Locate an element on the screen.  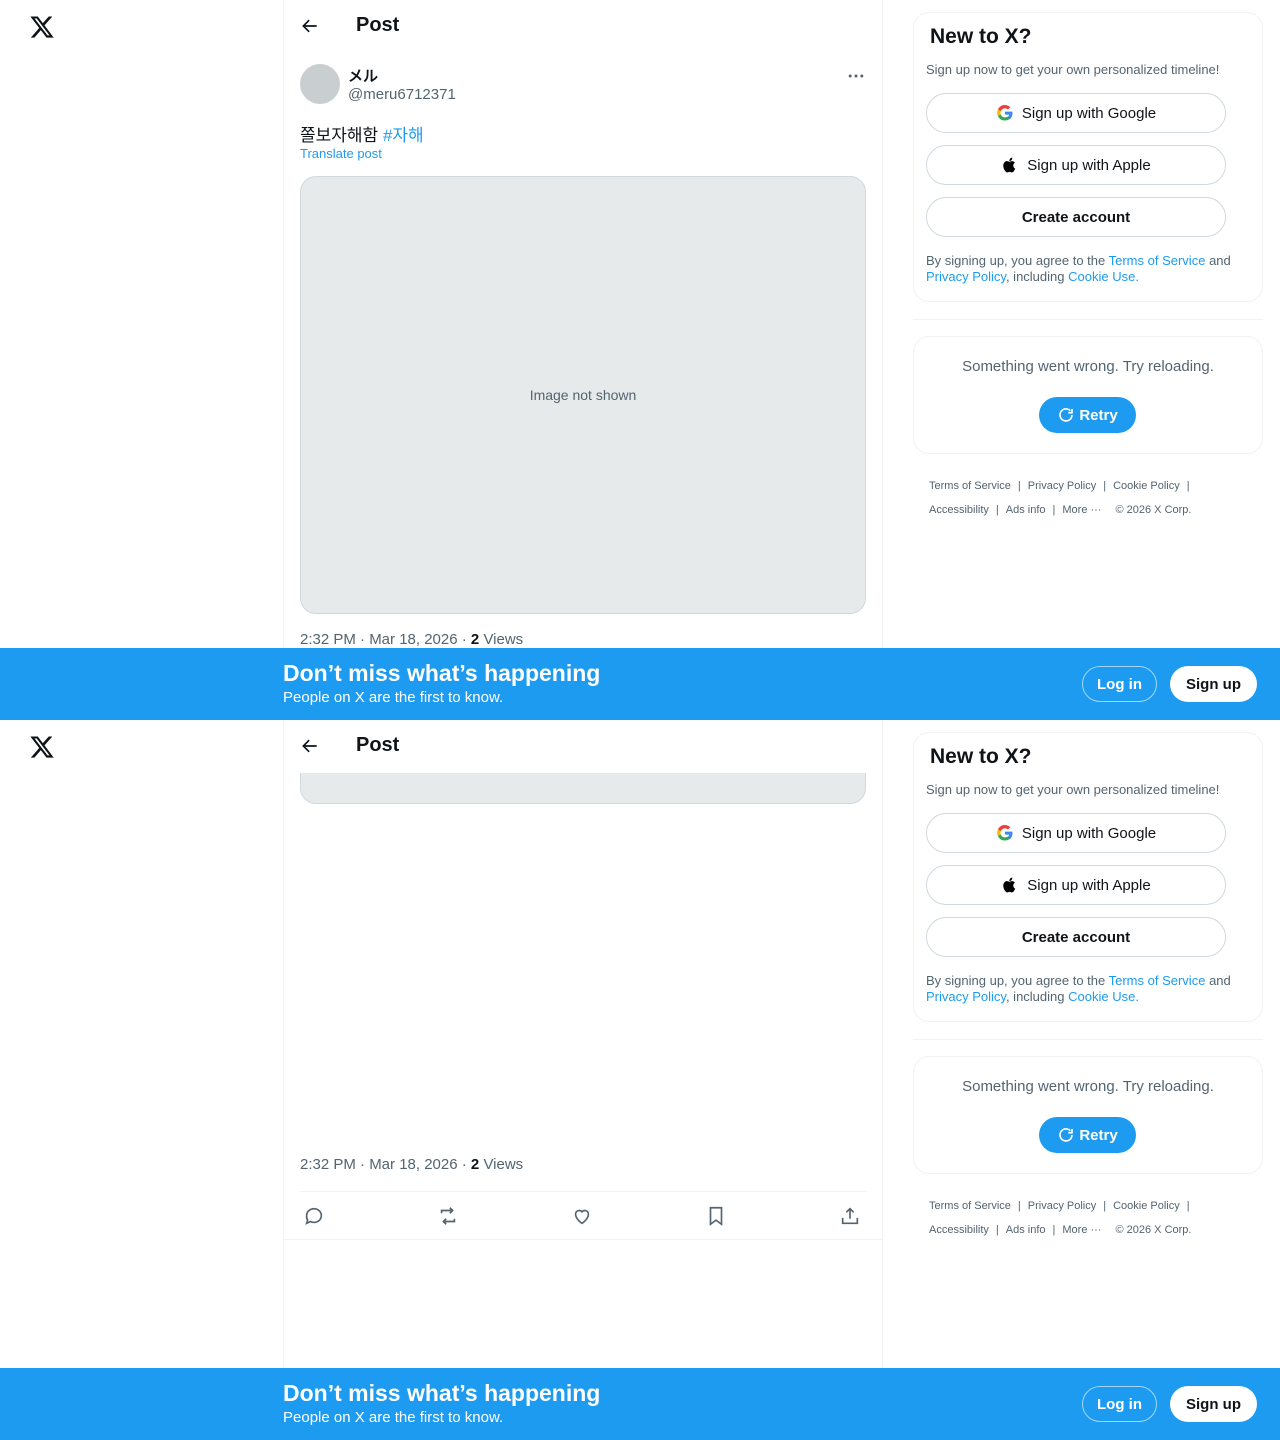
views-count: 2 is located at coordinates (475, 1164).